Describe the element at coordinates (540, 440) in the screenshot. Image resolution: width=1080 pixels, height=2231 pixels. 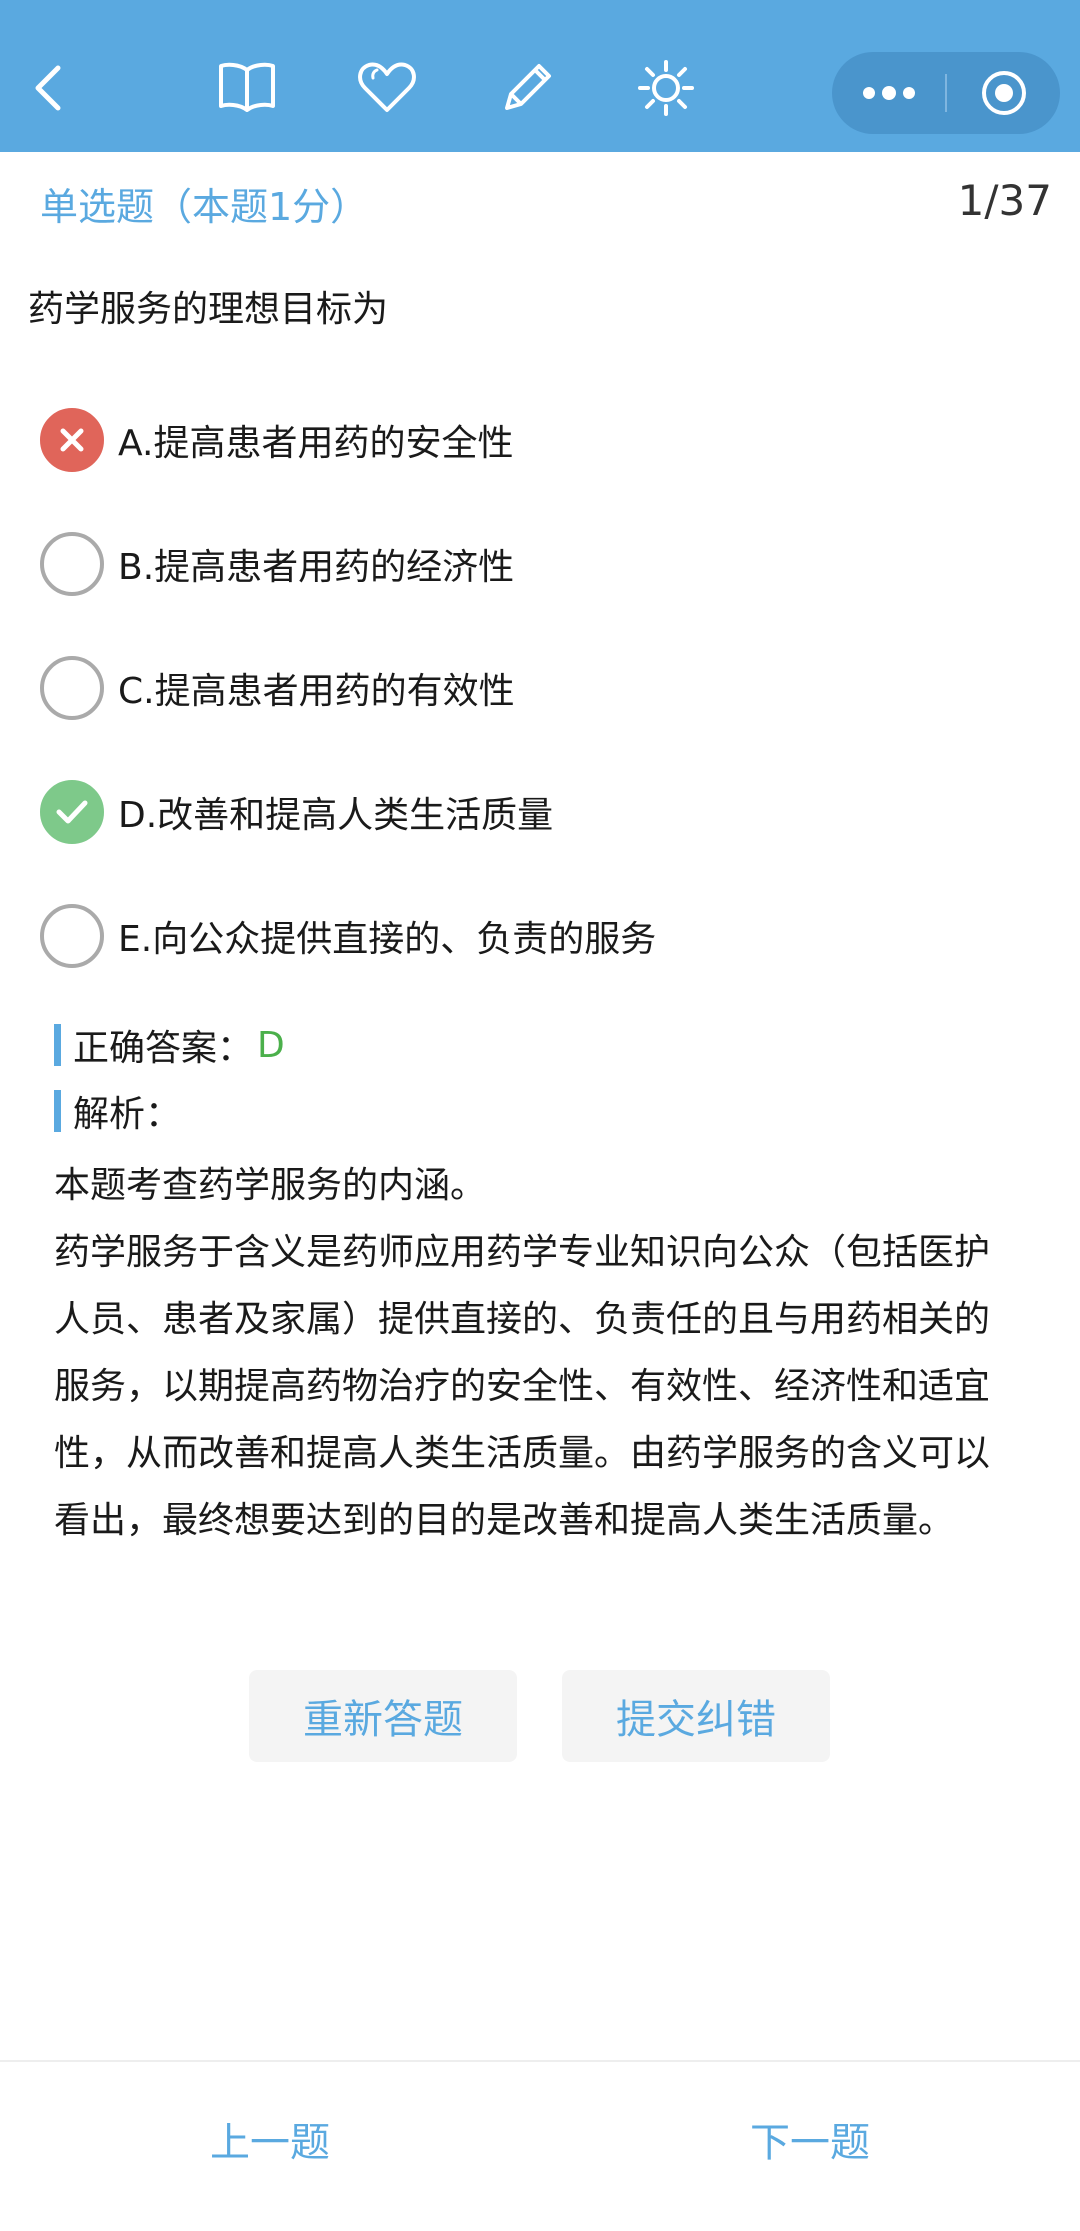
I see `option-a: A.提高患者用药的安全性` at that location.